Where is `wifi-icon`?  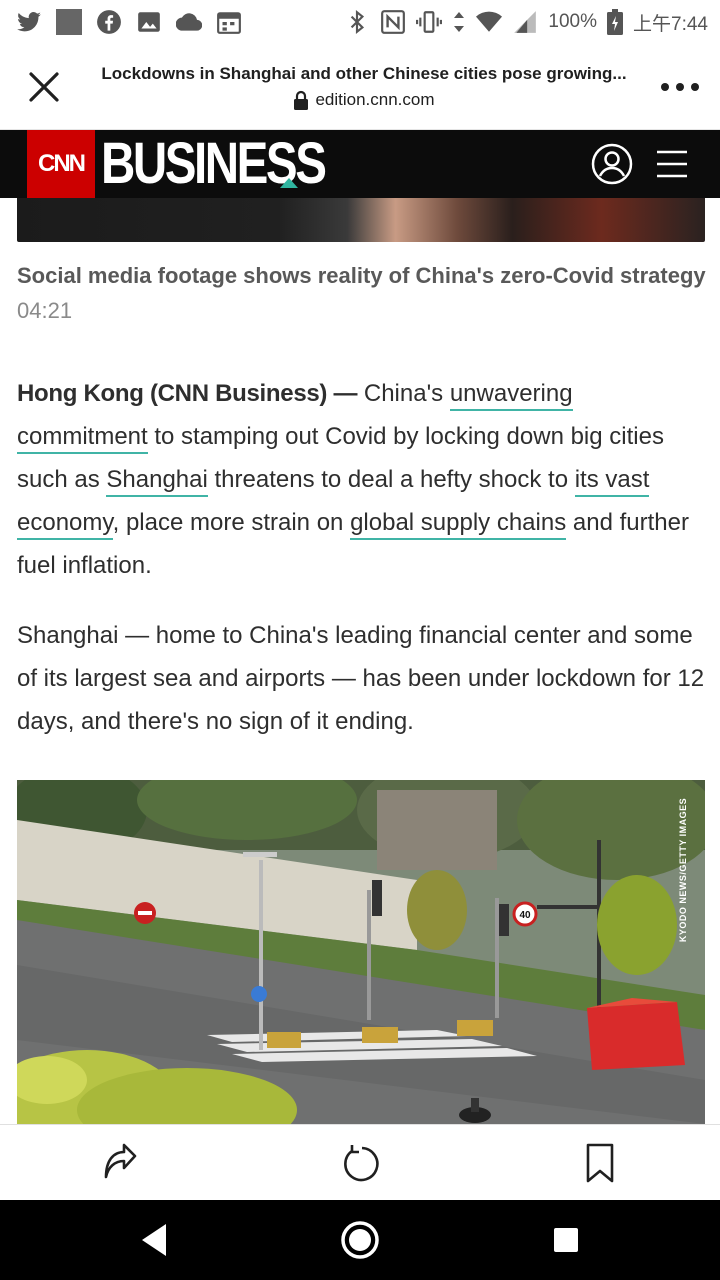
wifi-icon is located at coordinates (489, 22).